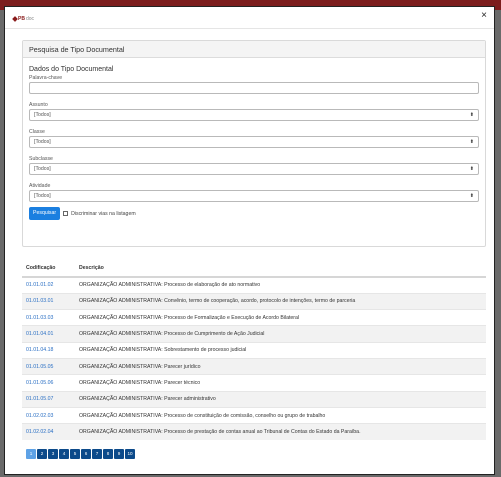 This screenshot has width=501, height=477. What do you see at coordinates (484, 16) in the screenshot?
I see `close-icon: ×` at bounding box center [484, 16].